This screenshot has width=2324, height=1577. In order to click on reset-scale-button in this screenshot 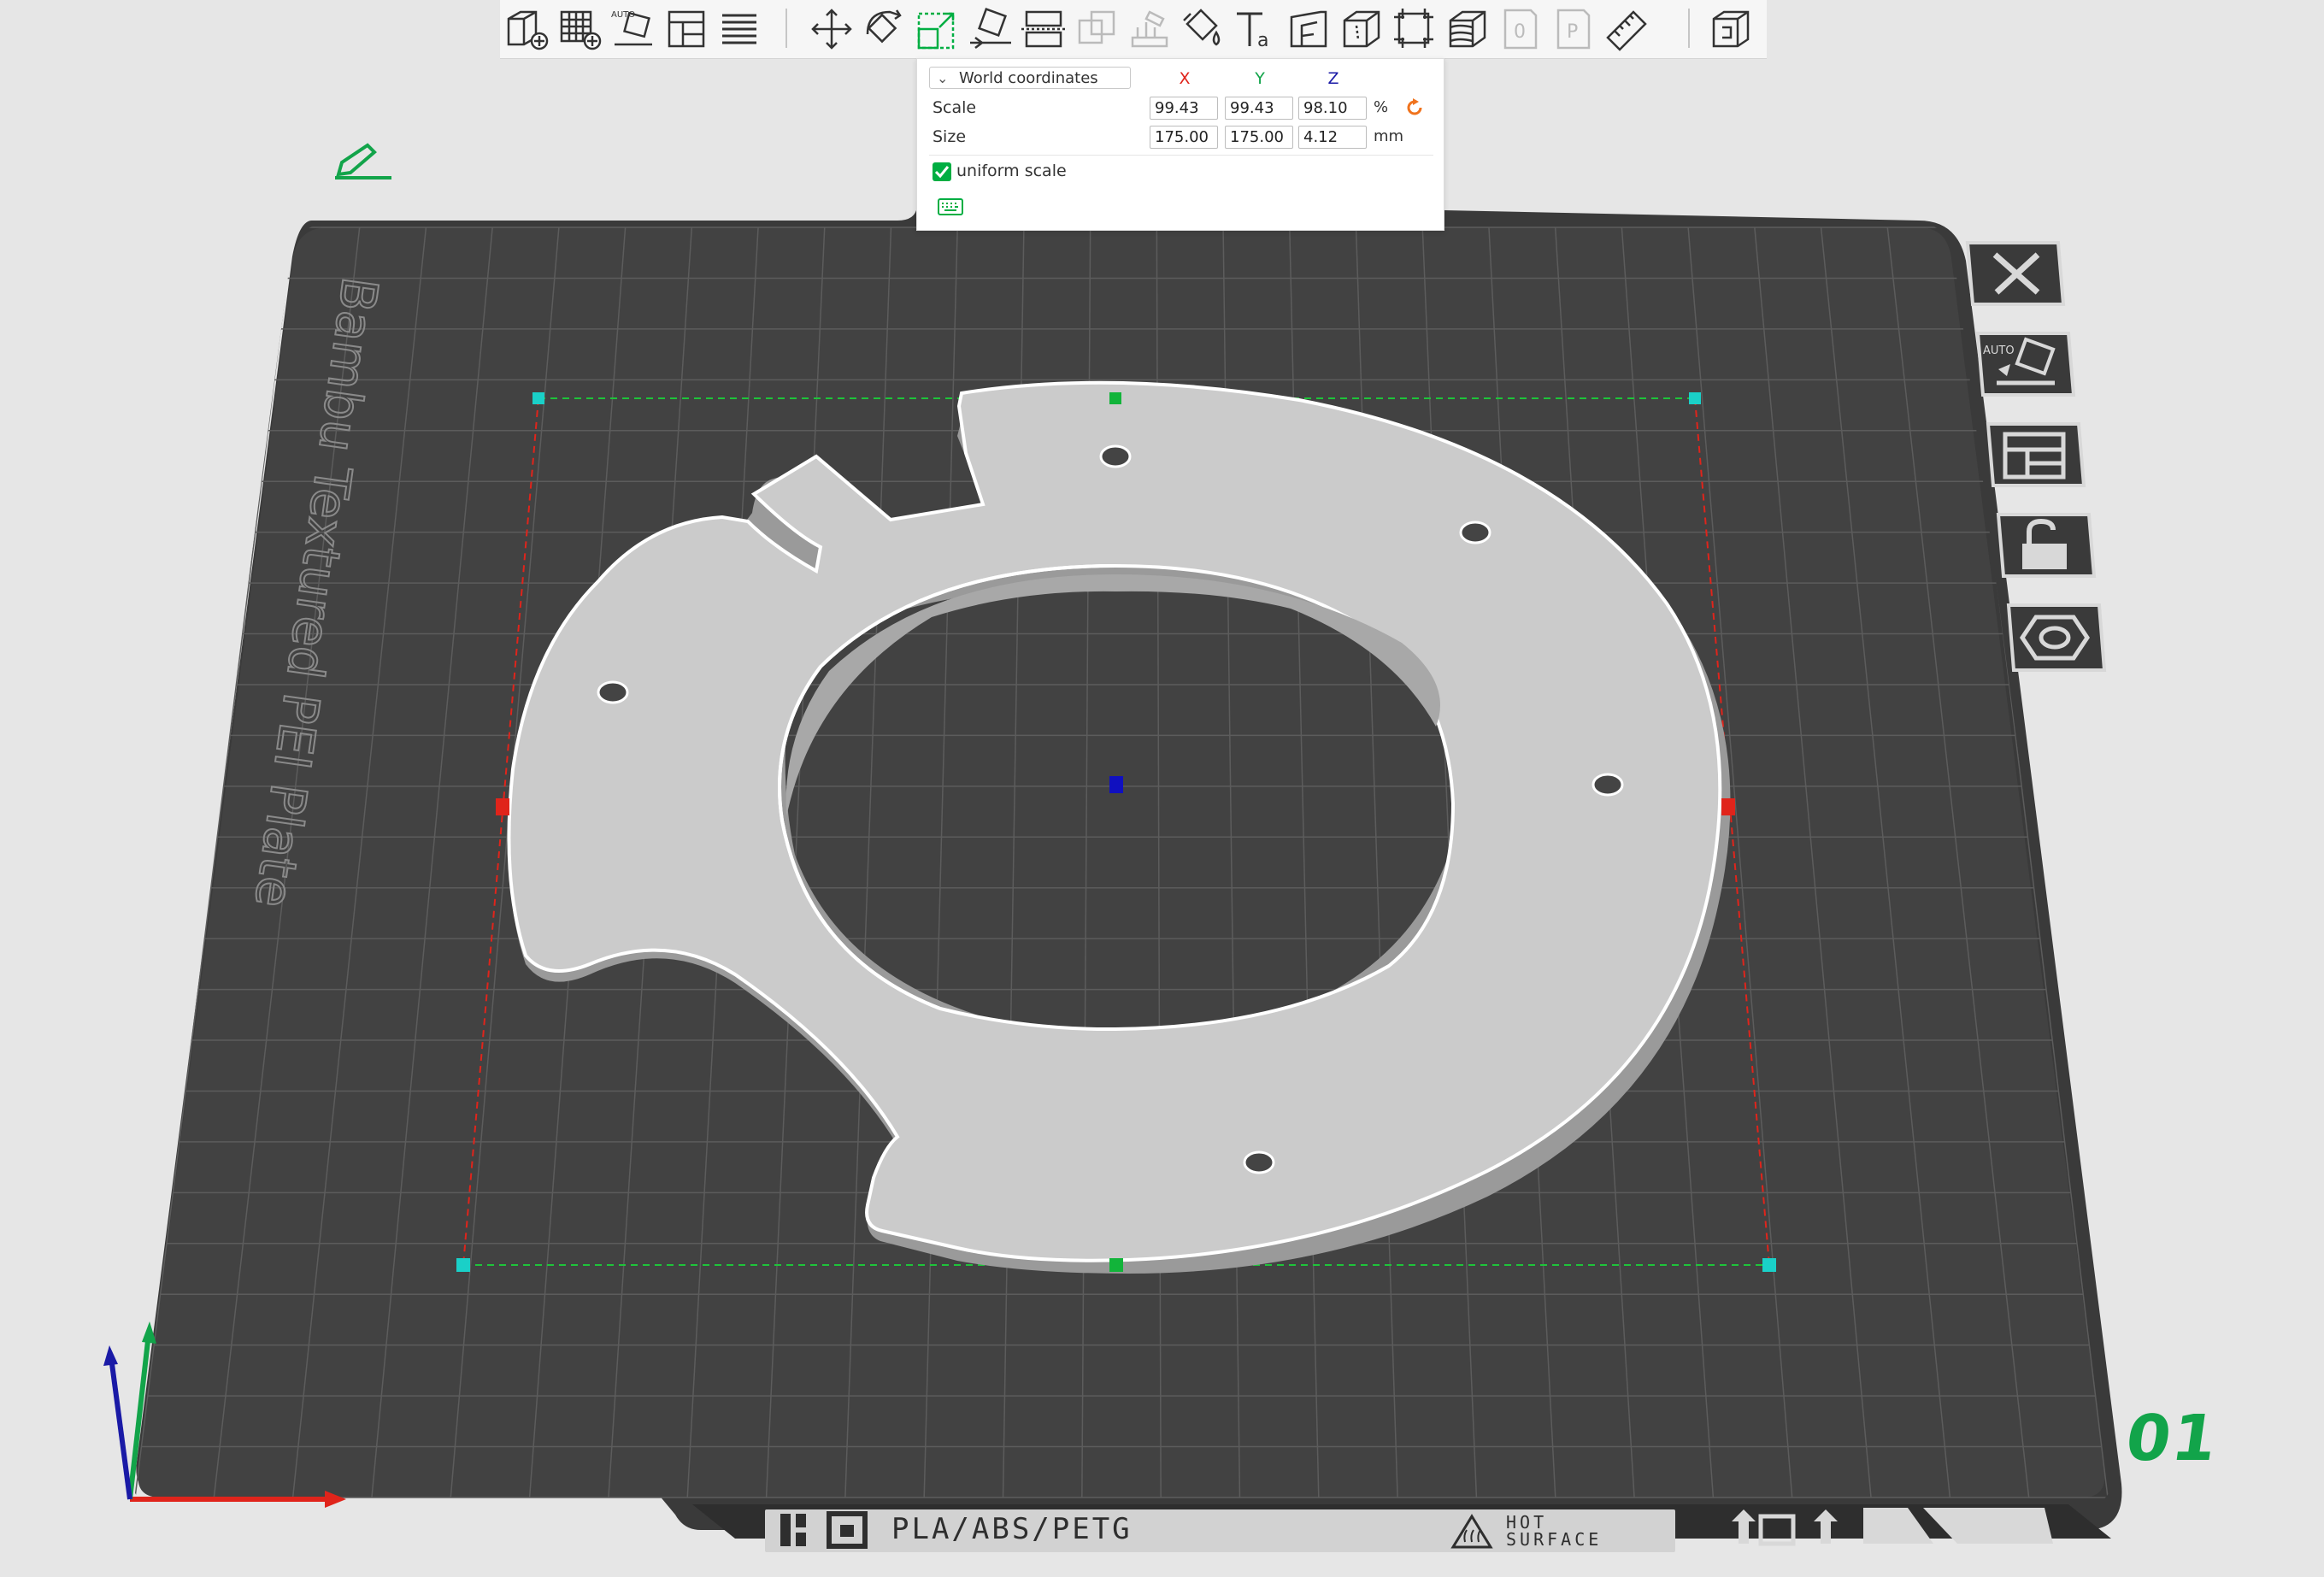, I will do `click(1414, 109)`.